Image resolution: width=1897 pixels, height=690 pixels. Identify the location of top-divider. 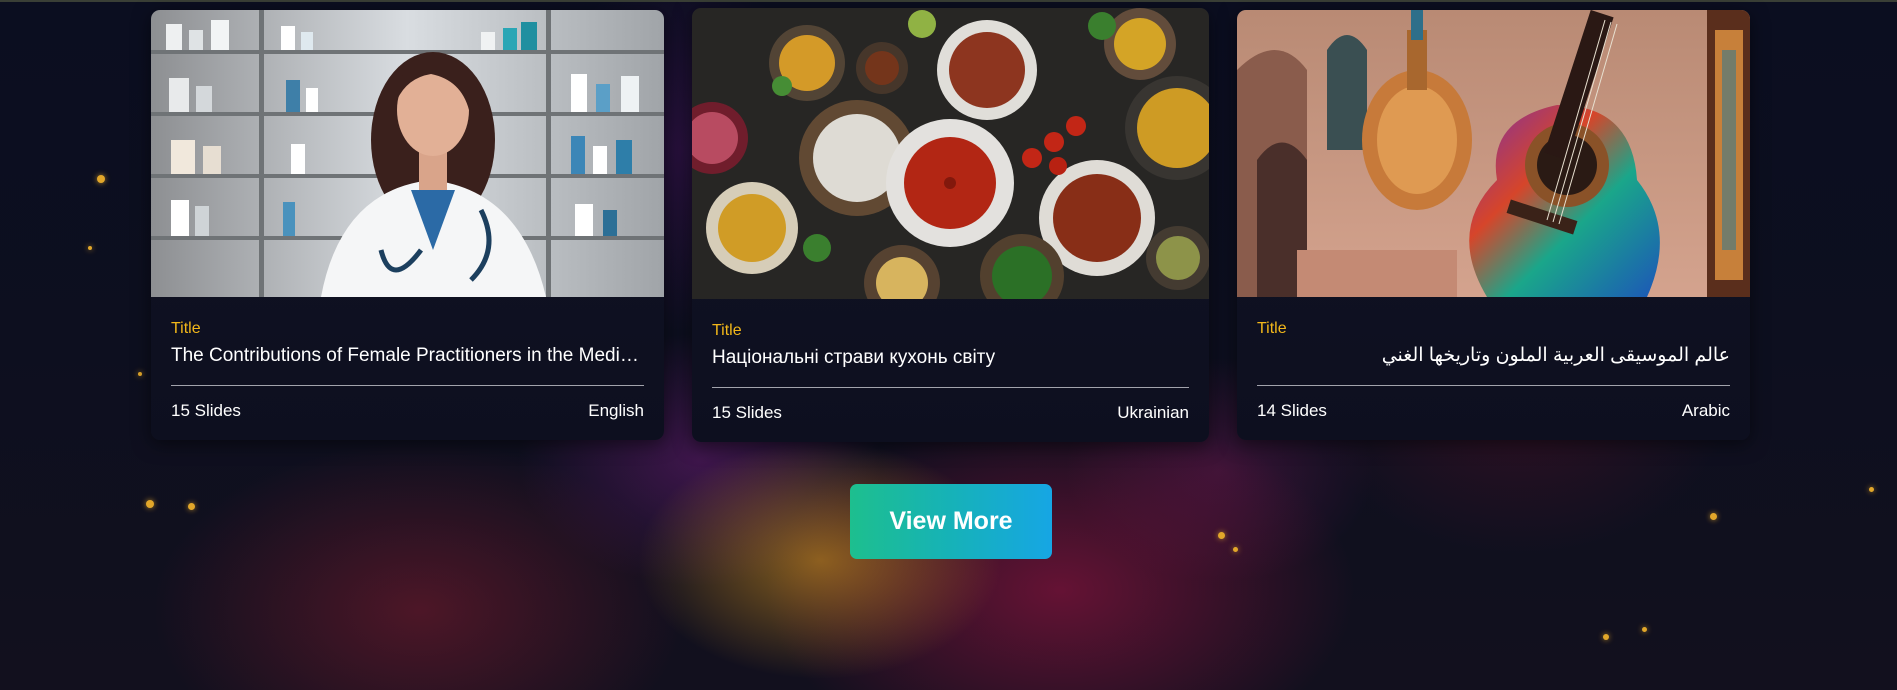
(948, 1).